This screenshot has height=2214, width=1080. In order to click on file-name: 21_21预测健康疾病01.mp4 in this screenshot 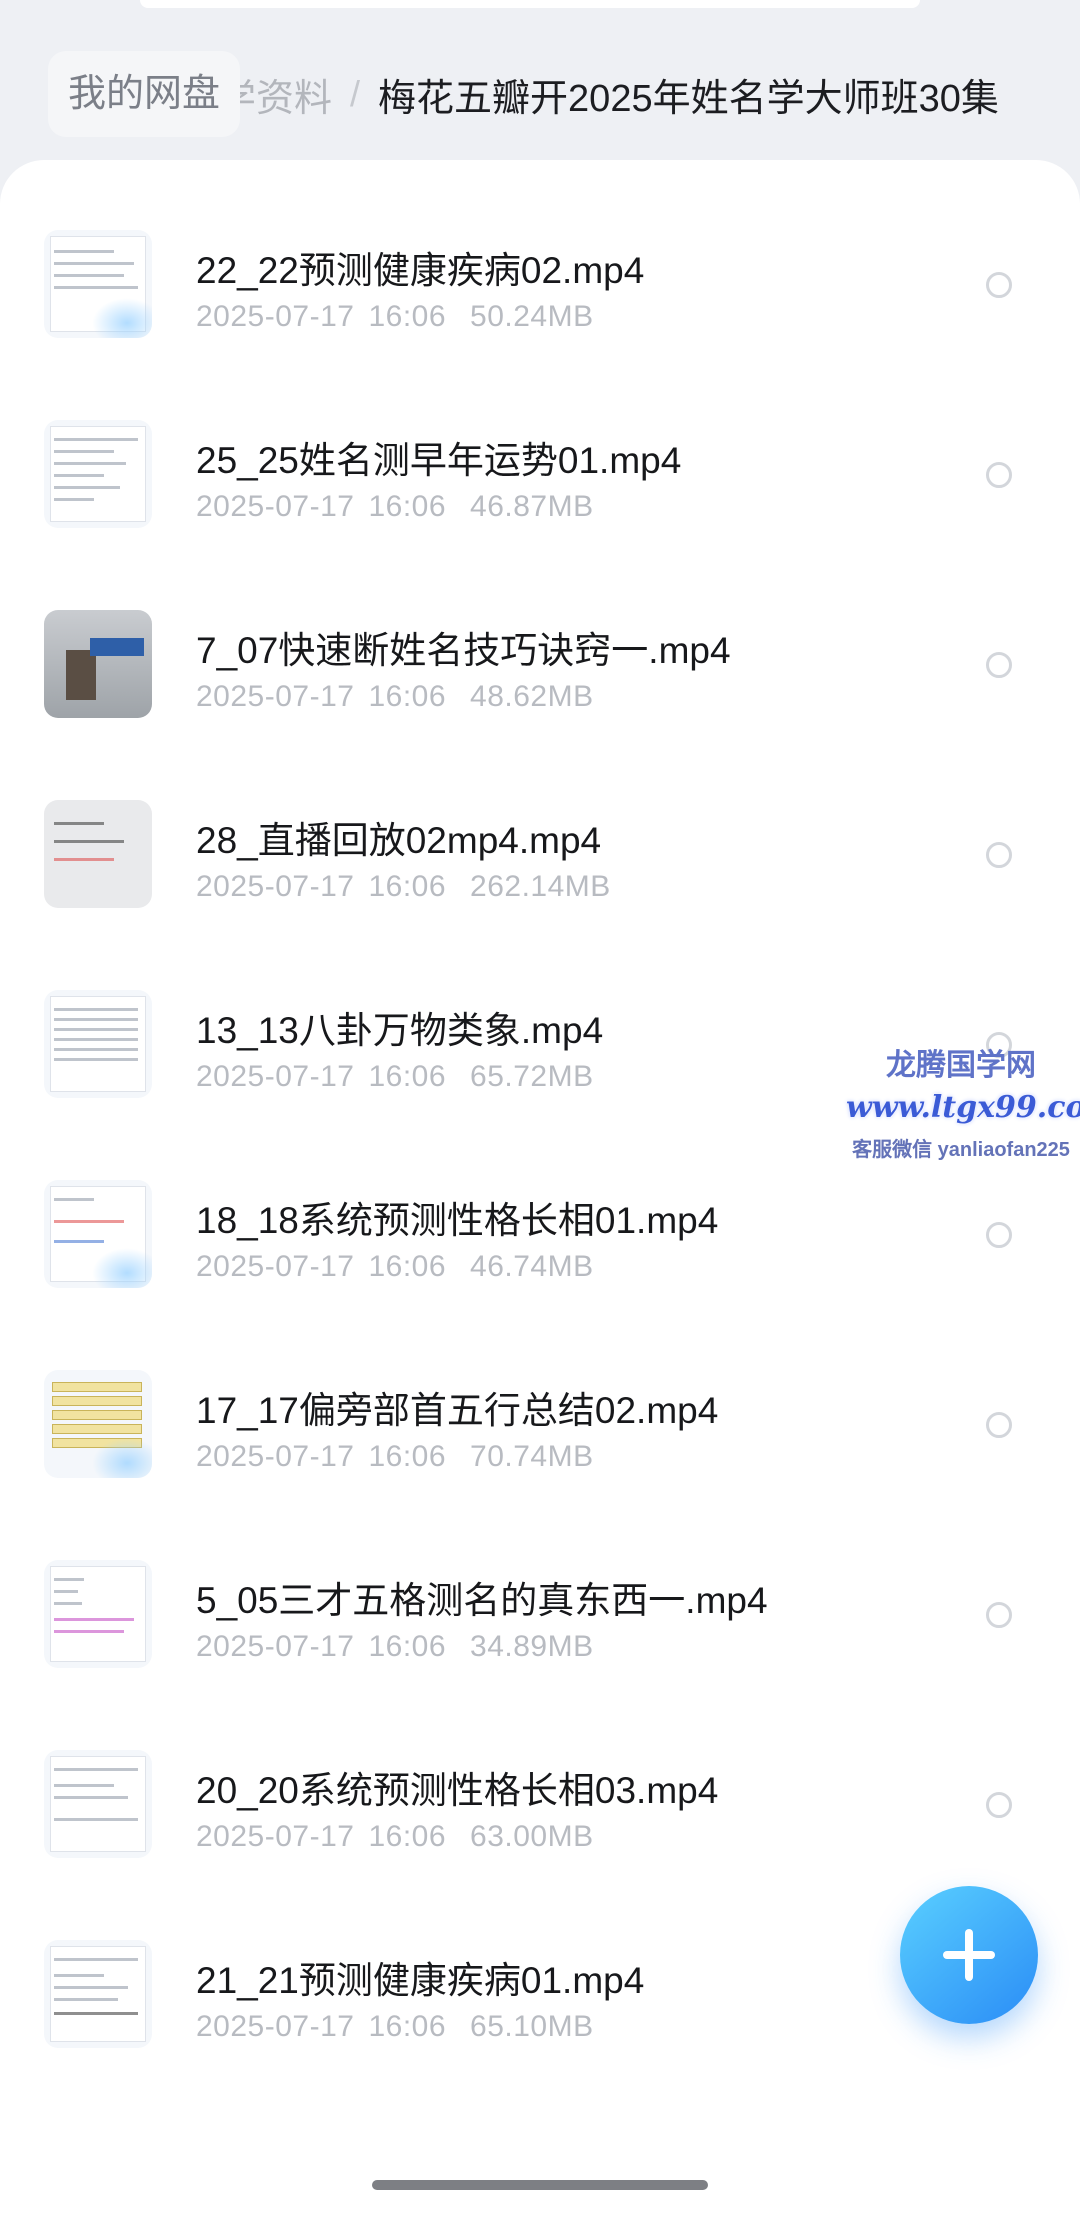, I will do `click(420, 1980)`.